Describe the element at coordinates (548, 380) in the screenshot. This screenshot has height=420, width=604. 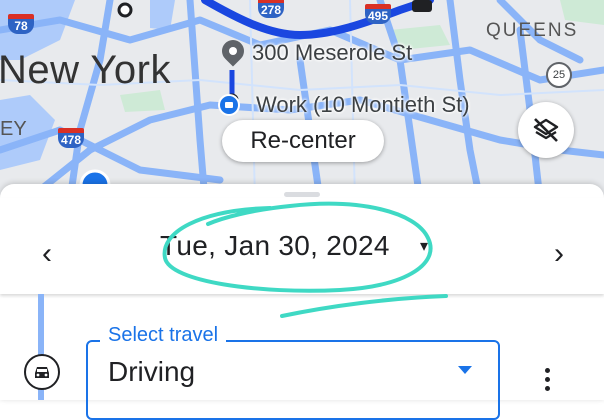
I see `more-vert-icon` at that location.